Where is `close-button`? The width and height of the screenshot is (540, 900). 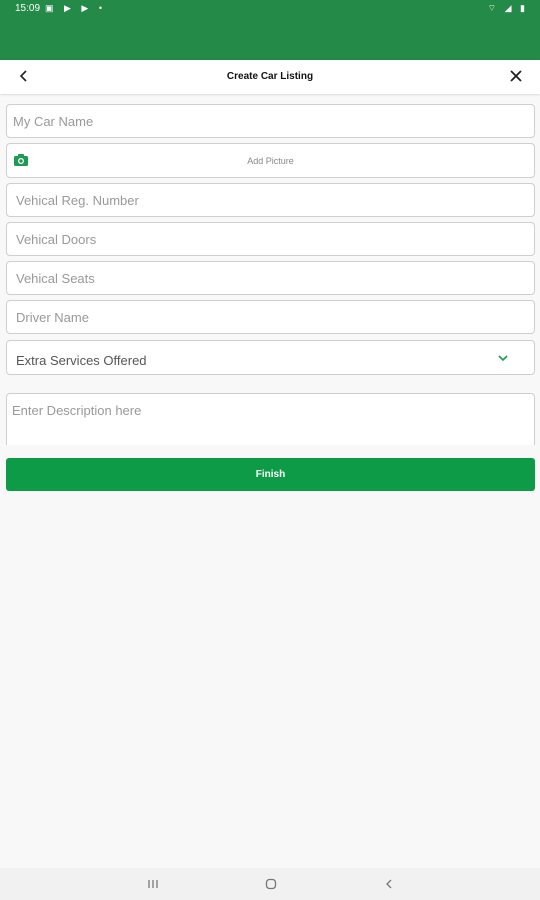 close-button is located at coordinates (516, 76).